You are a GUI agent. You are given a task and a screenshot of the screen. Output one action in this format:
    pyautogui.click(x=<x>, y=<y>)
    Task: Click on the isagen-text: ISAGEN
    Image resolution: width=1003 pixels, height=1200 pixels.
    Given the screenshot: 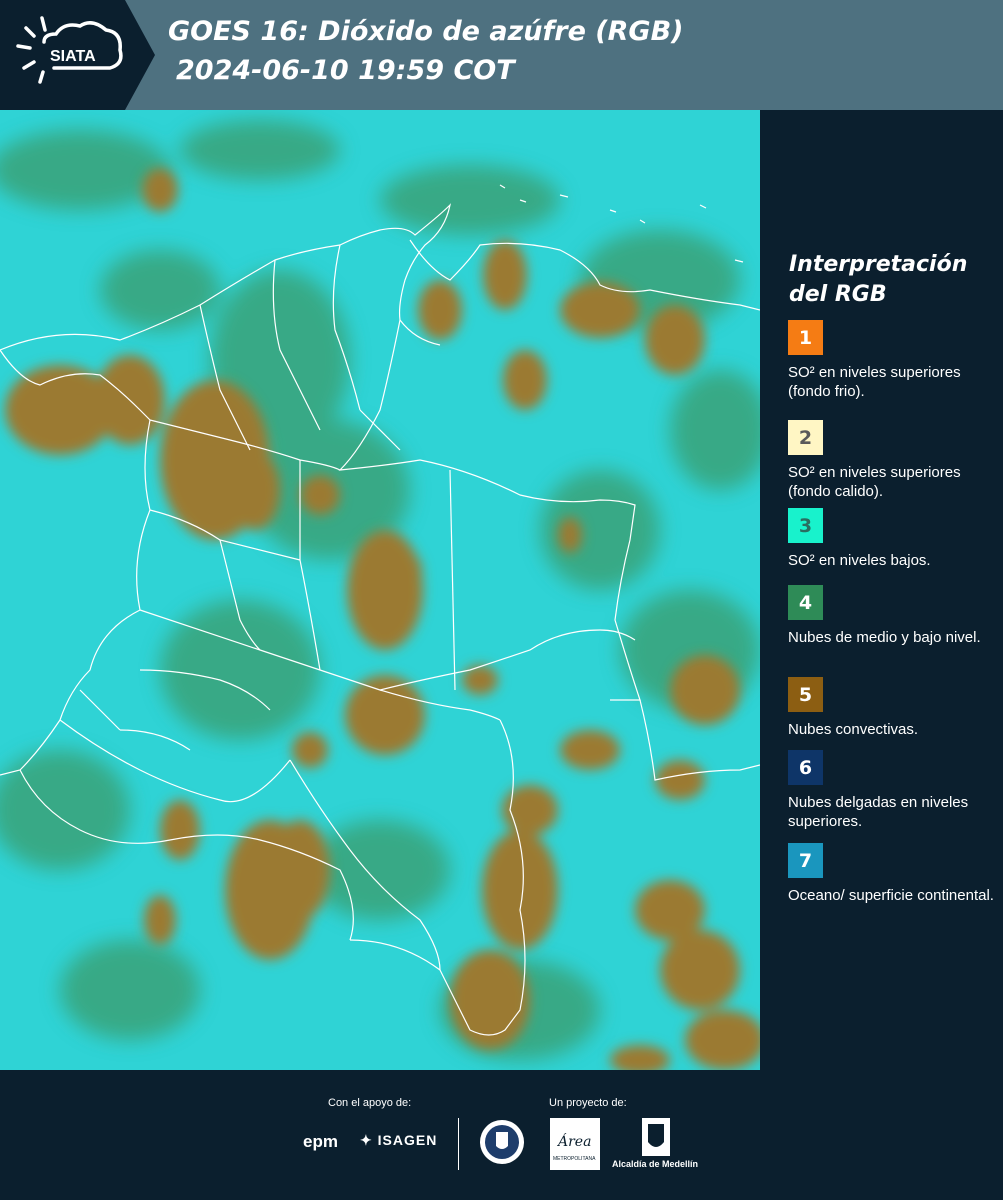 What is the action you would take?
    pyautogui.click(x=407, y=1140)
    